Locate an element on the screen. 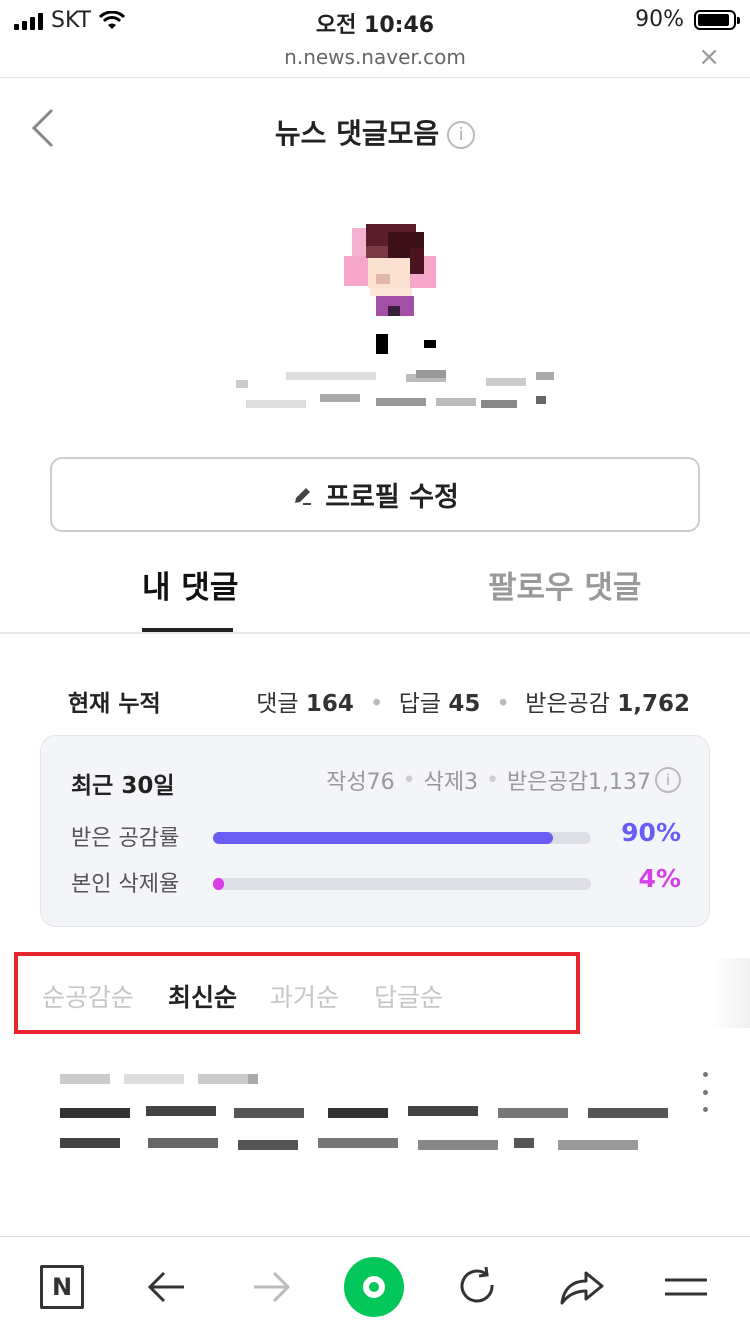 The image size is (750, 1334). cumulative-values: 댓글 164 • 답글 45 • 받은공감 1,762 is located at coordinates (473, 704).